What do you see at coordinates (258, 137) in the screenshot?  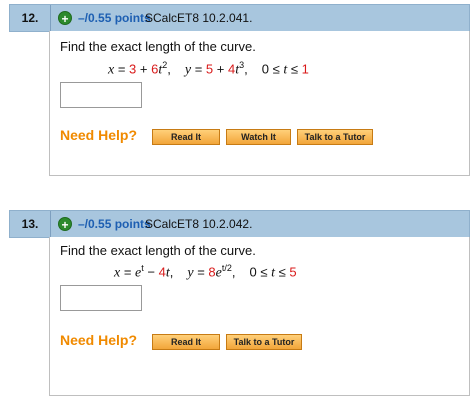 I see `watch-it-button: Watch It` at bounding box center [258, 137].